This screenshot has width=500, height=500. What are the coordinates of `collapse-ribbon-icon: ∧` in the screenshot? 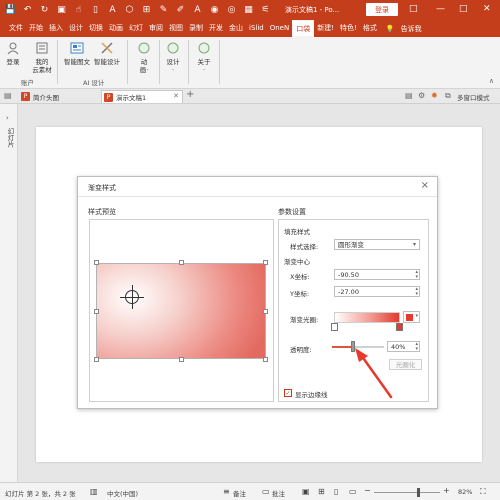 It's located at (491, 81).